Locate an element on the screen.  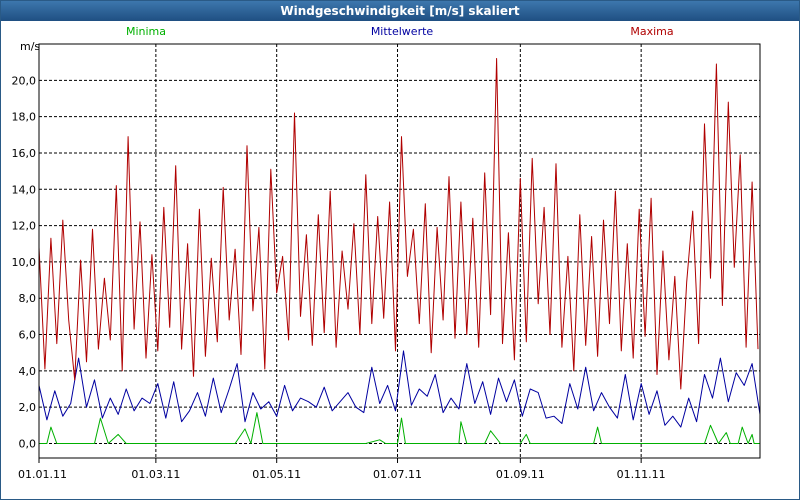
y-tick-label: 14,0 is located at coordinates (24, 189).